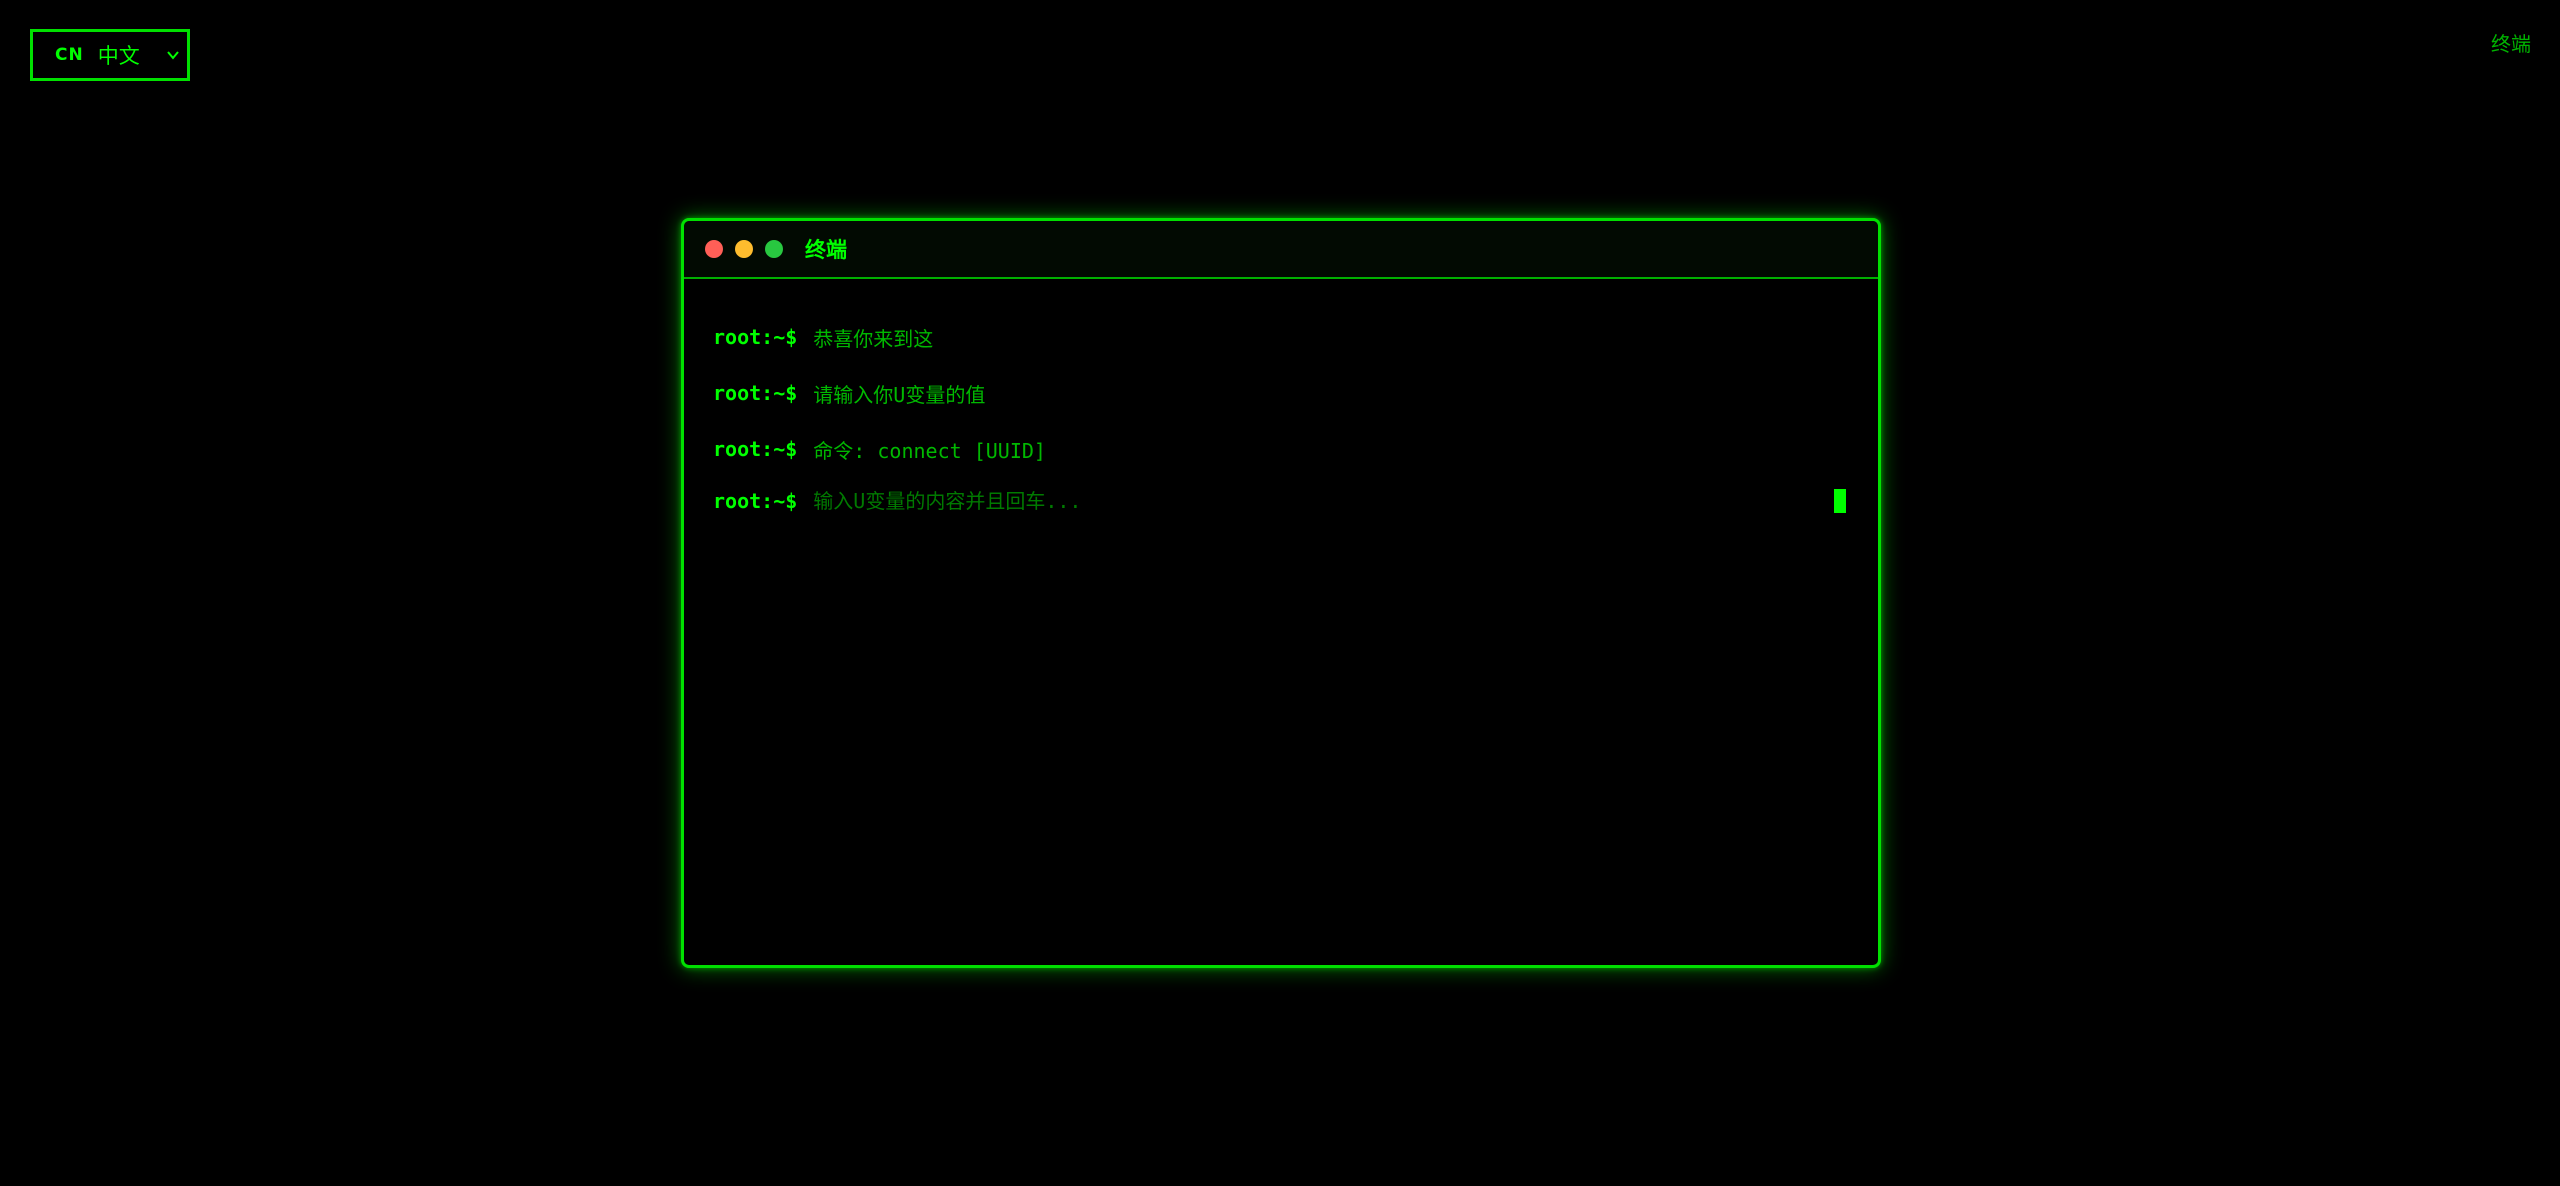 The image size is (2560, 1186). Describe the element at coordinates (1323, 501) in the screenshot. I see `uuid-input` at that location.